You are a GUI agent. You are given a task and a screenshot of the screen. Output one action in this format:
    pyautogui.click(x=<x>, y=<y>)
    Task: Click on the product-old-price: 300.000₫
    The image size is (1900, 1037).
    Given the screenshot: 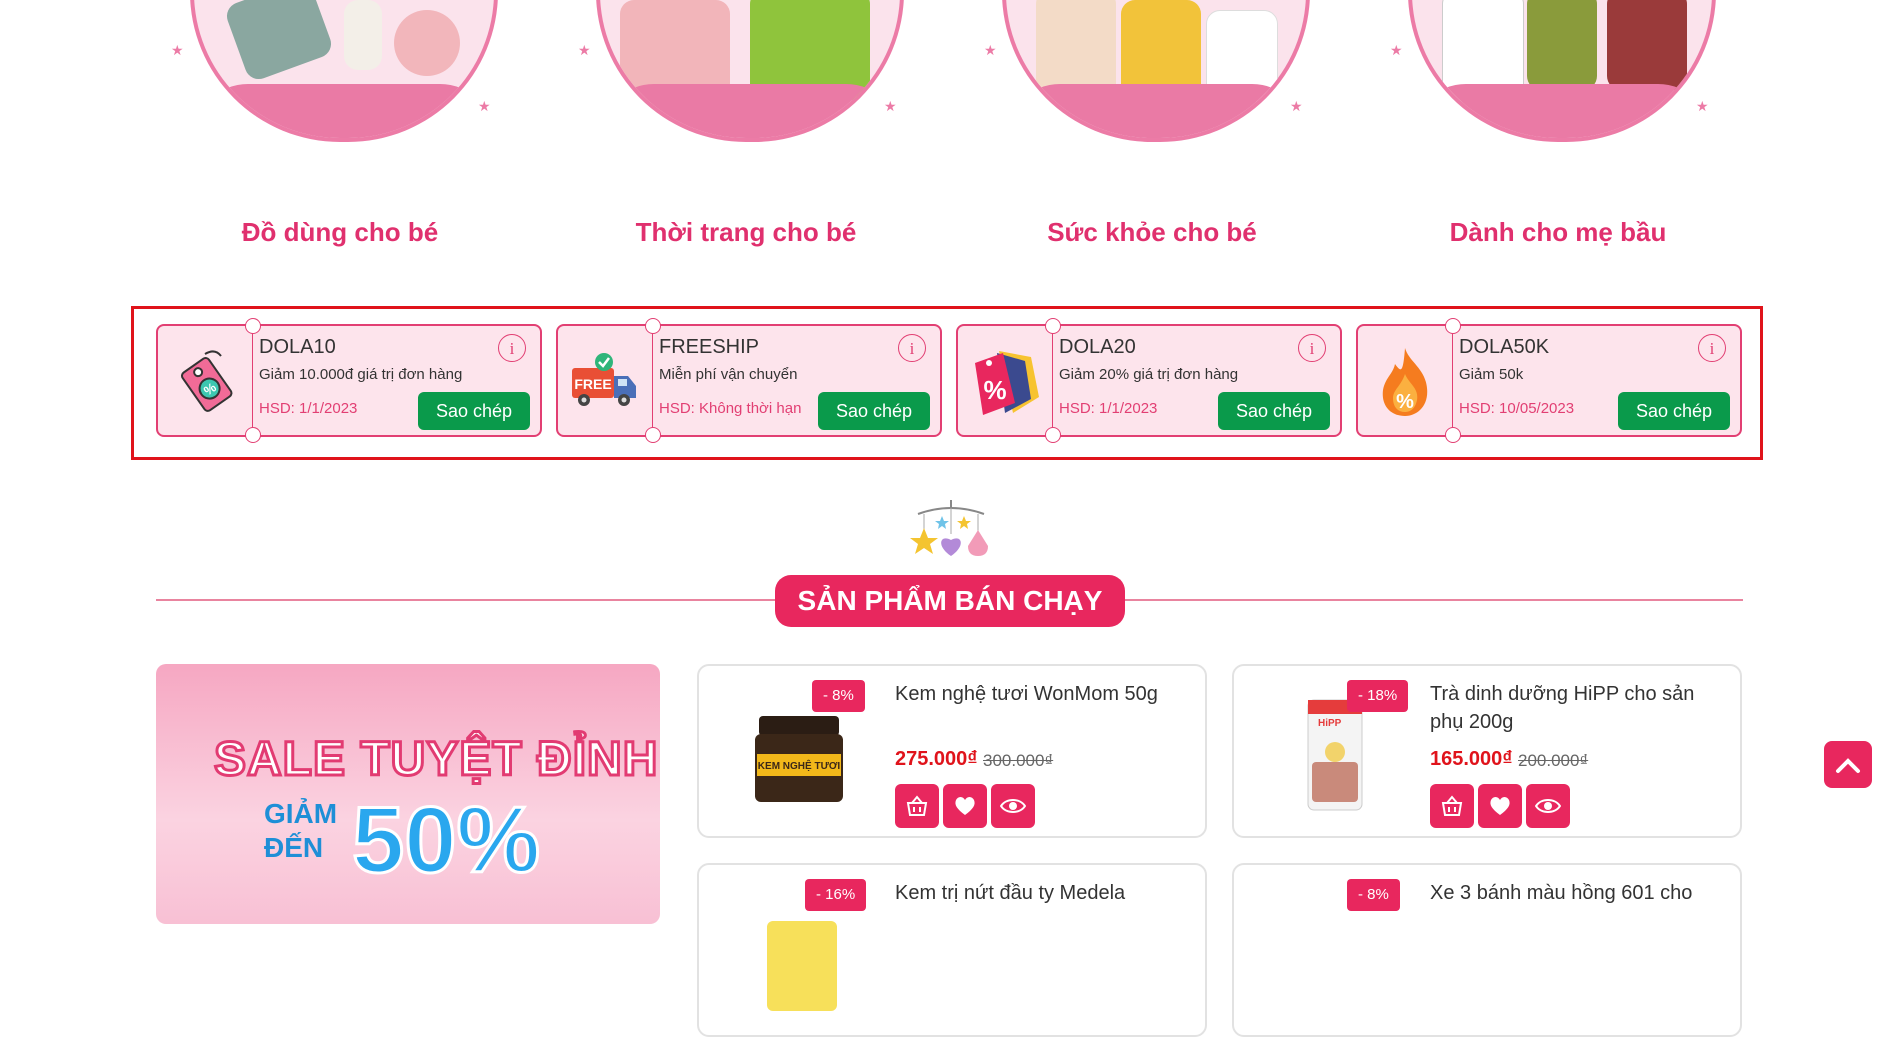 What is the action you would take?
    pyautogui.click(x=1018, y=760)
    